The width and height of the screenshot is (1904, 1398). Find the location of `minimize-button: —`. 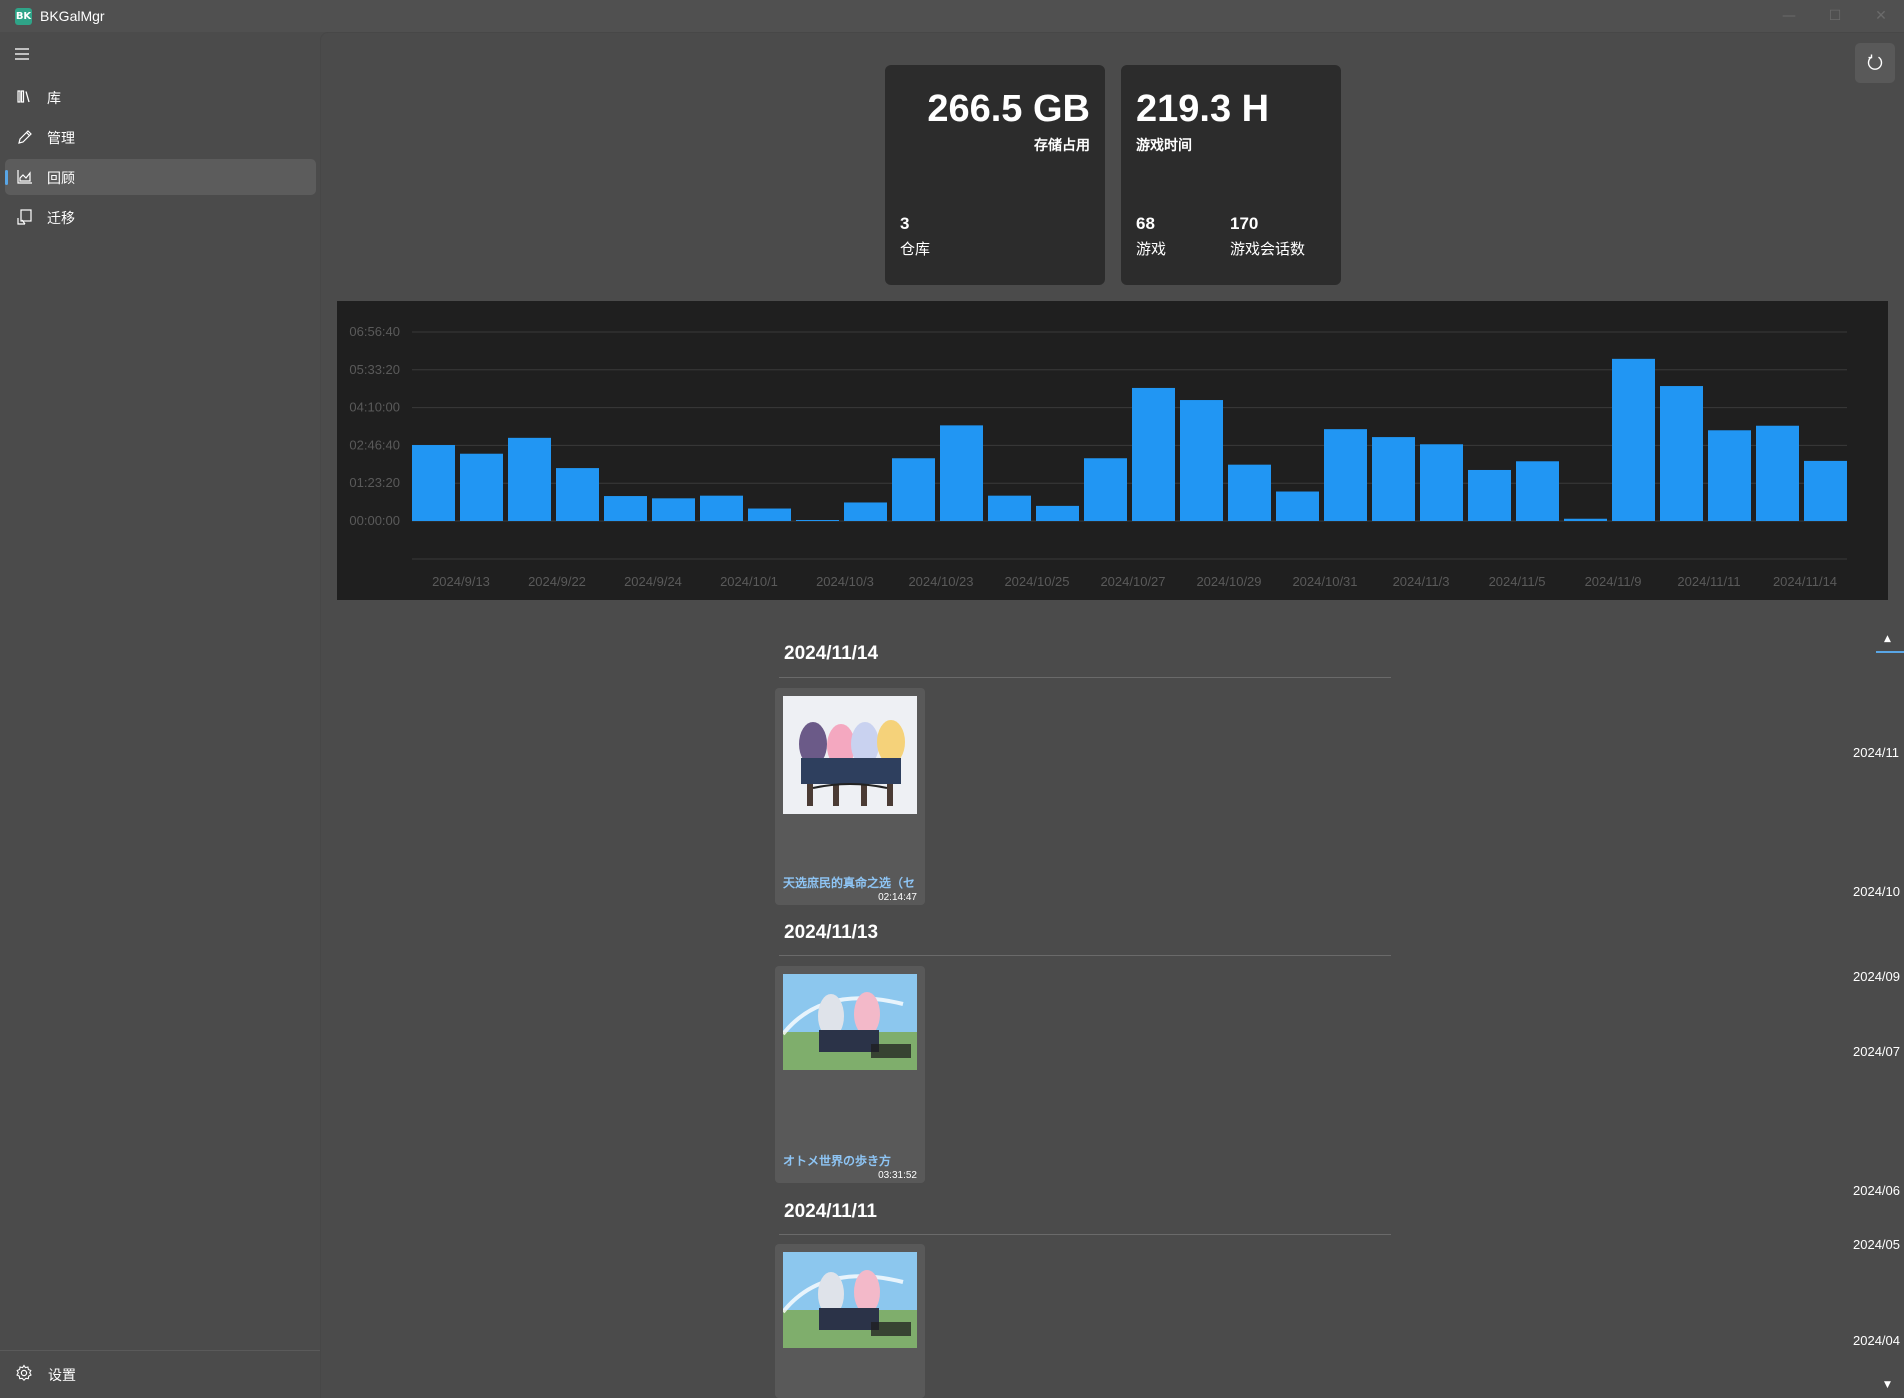

minimize-button: — is located at coordinates (1789, 16).